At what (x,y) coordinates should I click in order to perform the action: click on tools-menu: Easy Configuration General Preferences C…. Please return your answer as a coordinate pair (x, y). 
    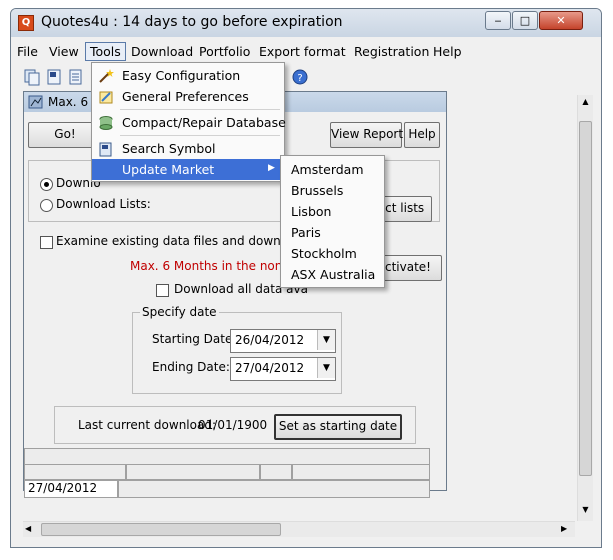
    Looking at the image, I should click on (188, 122).